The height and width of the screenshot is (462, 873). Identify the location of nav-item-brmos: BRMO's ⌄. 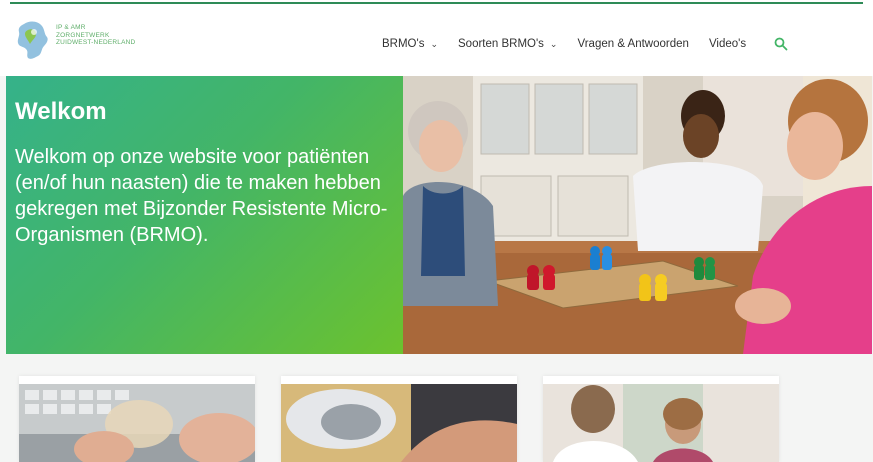
(410, 44).